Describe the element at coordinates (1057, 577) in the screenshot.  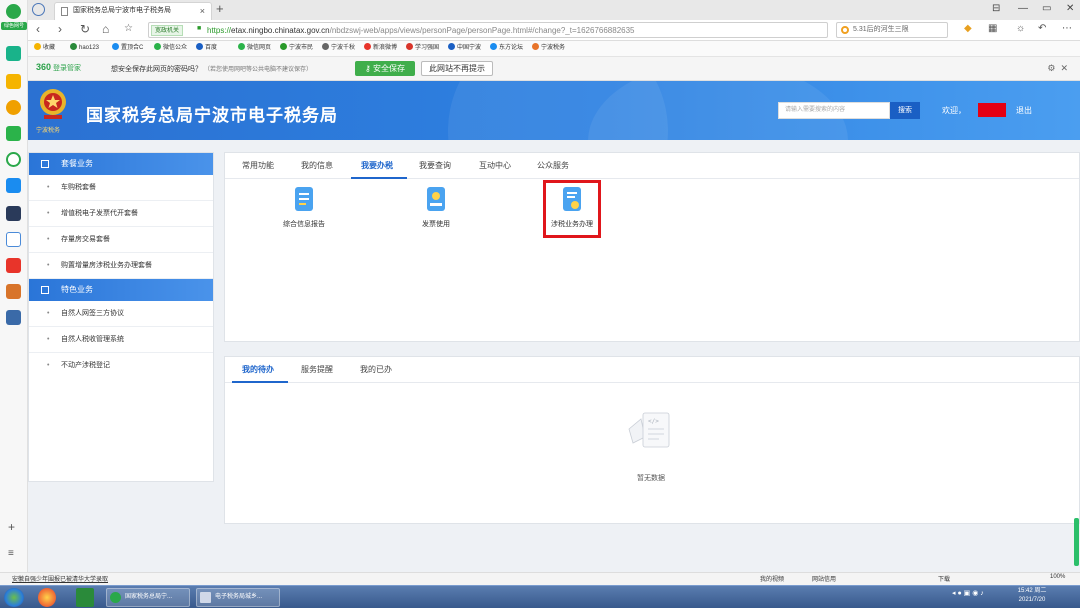
I see `status-zoom: 100%` at that location.